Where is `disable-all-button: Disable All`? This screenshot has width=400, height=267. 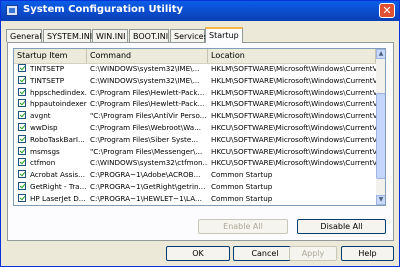
disable-all-button: Disable All is located at coordinates (341, 226).